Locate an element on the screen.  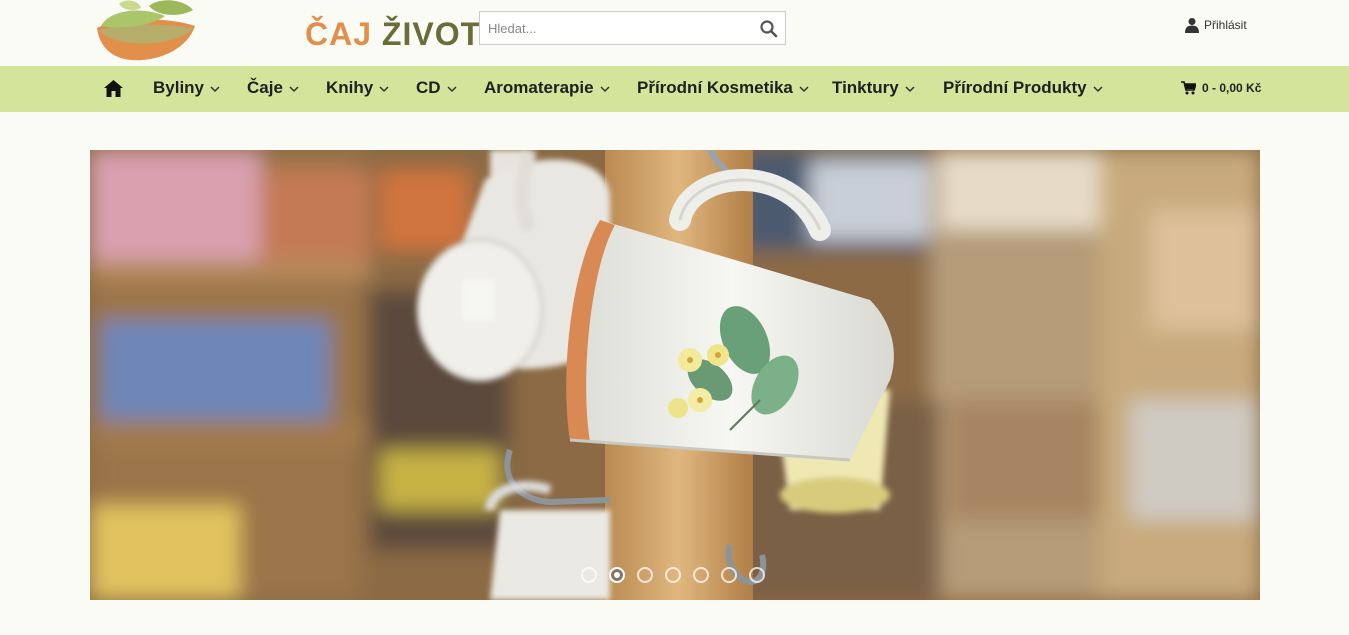
user-icon is located at coordinates (1192, 25).